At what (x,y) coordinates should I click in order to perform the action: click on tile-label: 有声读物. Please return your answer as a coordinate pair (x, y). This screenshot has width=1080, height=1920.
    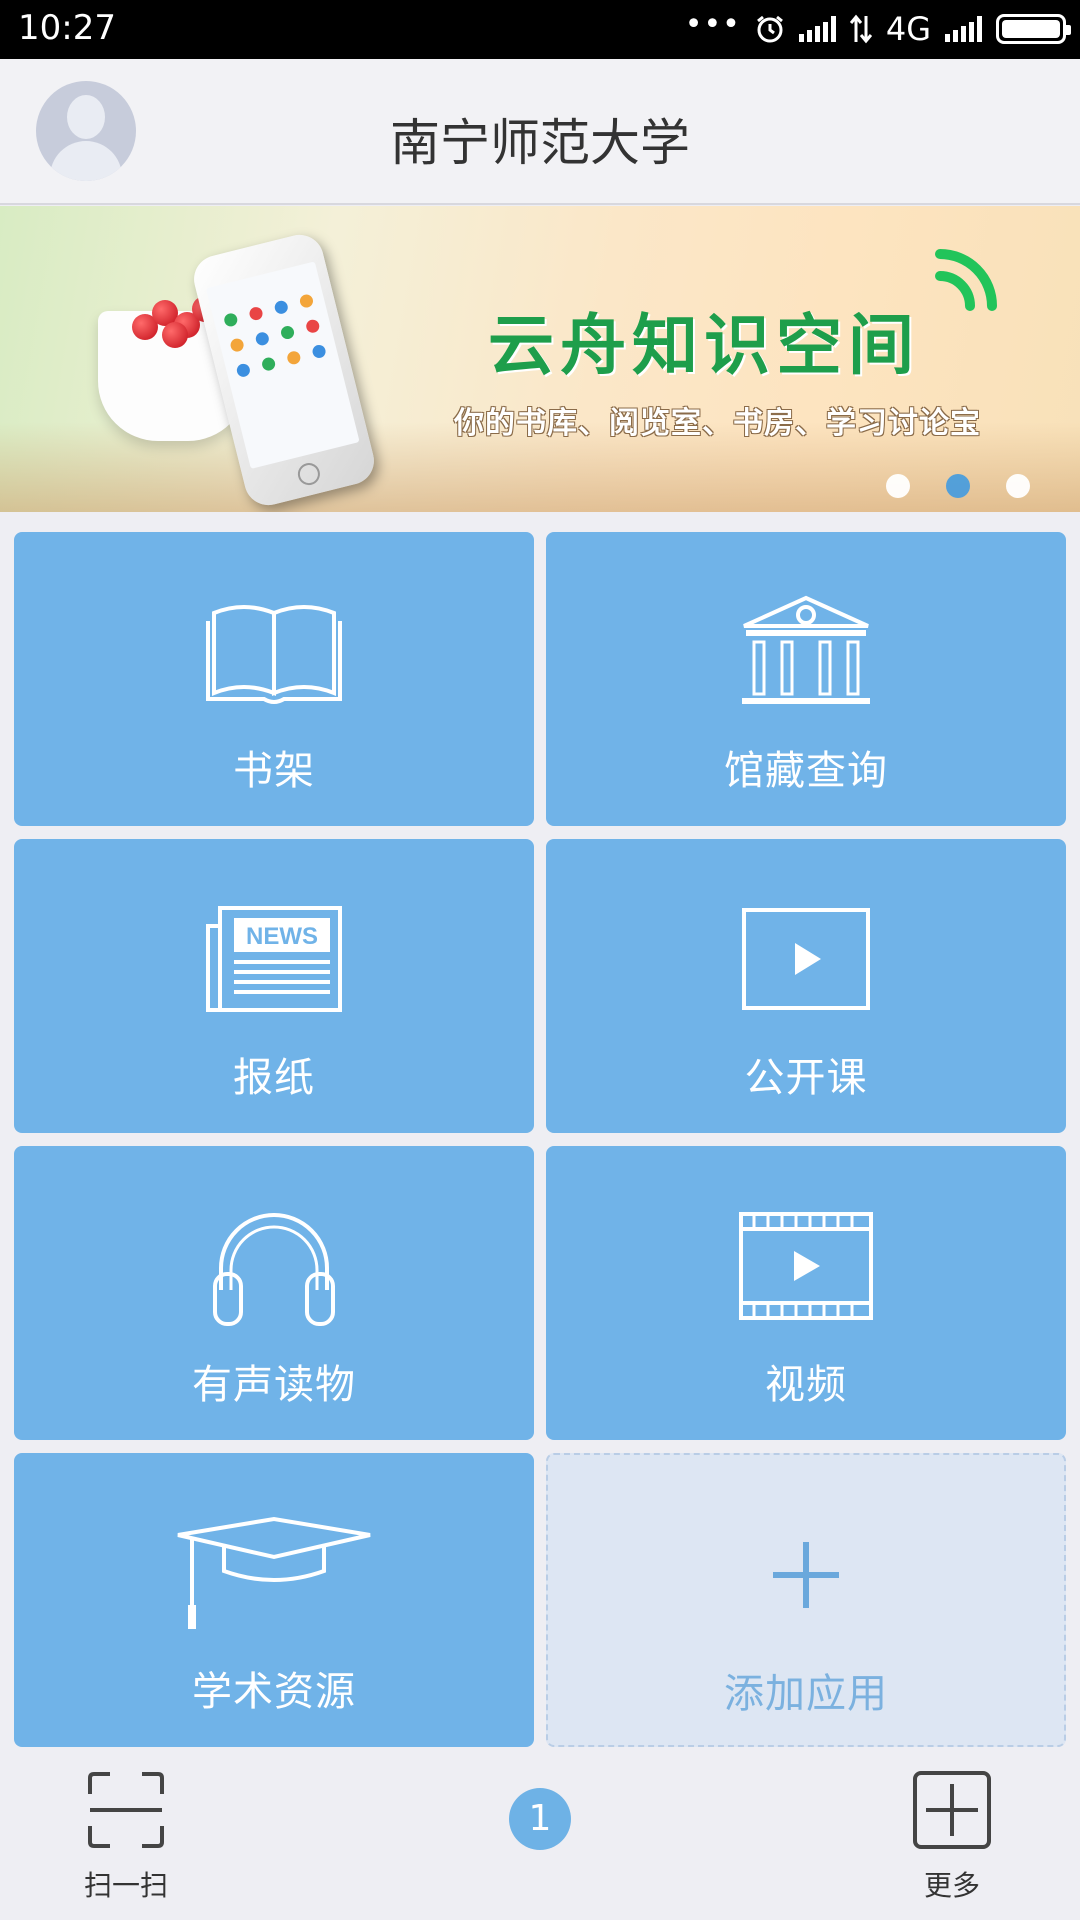
    Looking at the image, I should click on (274, 1385).